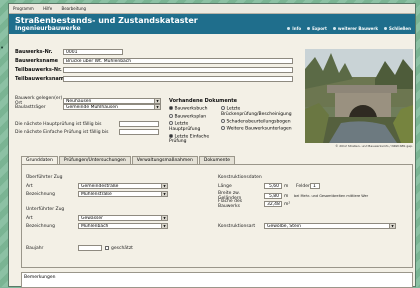 The width and height of the screenshot is (420, 288). I want to click on geschaetzt-checkbox, so click(107, 248).